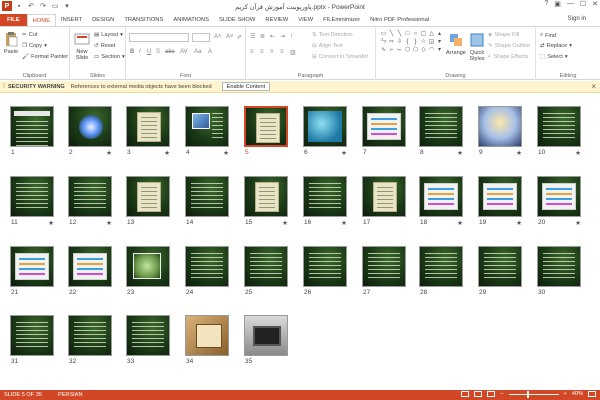 Image resolution: width=600 pixels, height=400 pixels. What do you see at coordinates (592, 394) in the screenshot?
I see `fit-to-window-icon` at bounding box center [592, 394].